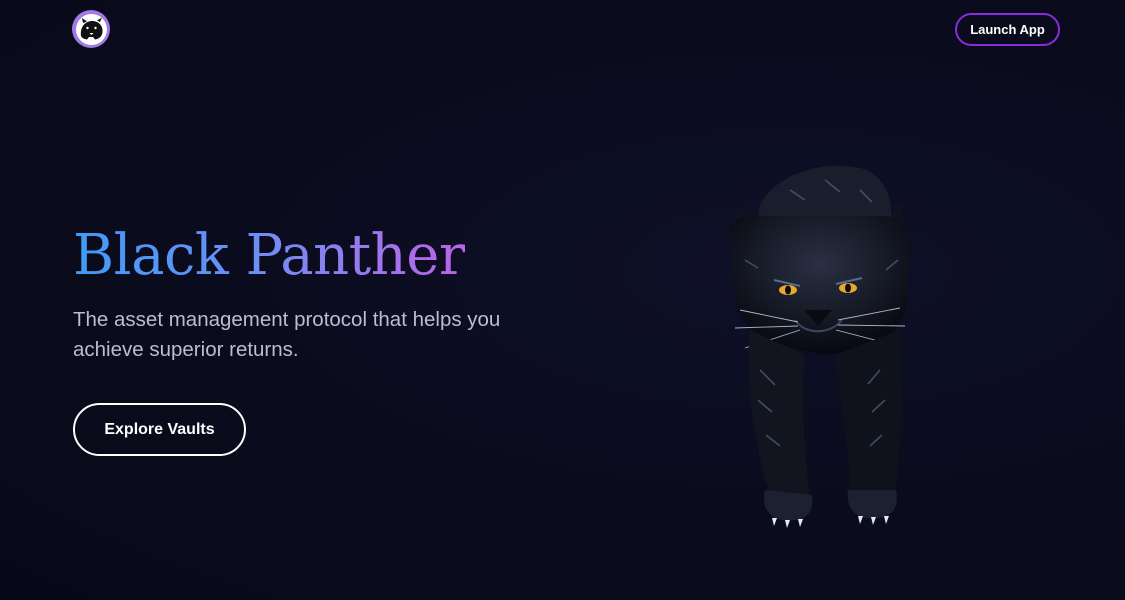 The width and height of the screenshot is (1125, 600). I want to click on logo, so click(91, 29).